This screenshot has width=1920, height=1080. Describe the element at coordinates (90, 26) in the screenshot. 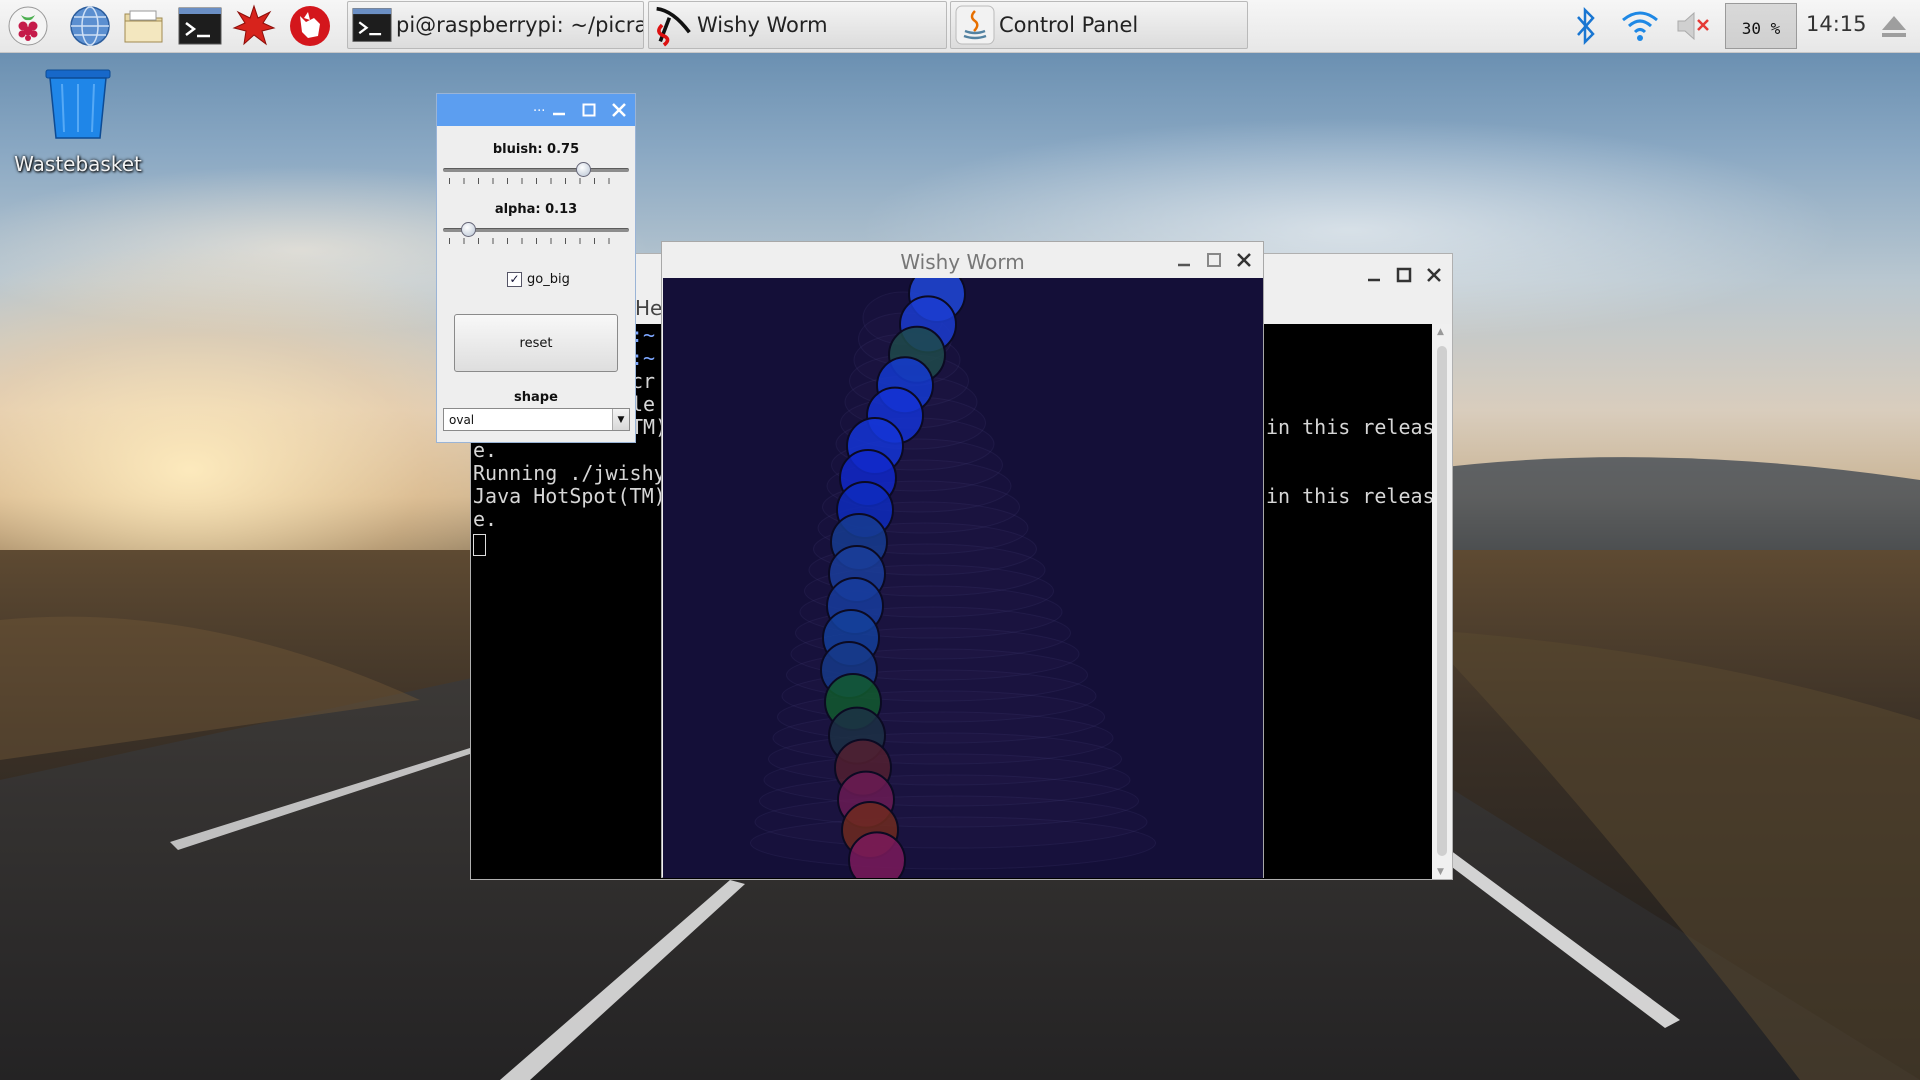

I see `web-browser-icon` at that location.